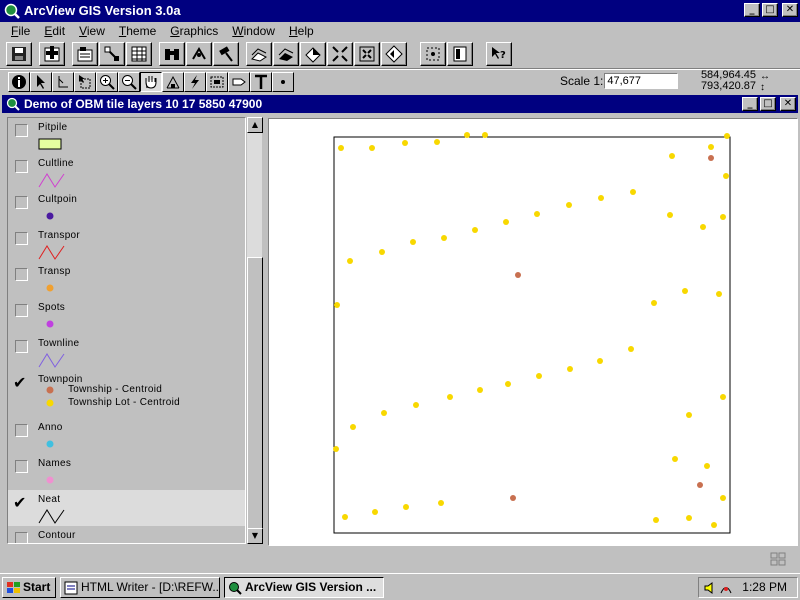 Image resolution: width=800 pixels, height=600 pixels. Describe the element at coordinates (37, 587) in the screenshot. I see `start-label: Start` at that location.